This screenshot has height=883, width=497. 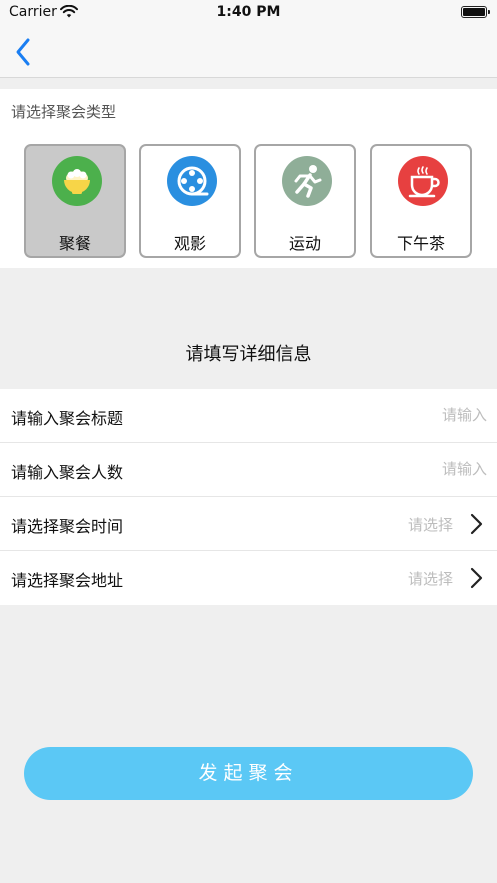 I want to click on type-card-movie: 观影, so click(x=190, y=201).